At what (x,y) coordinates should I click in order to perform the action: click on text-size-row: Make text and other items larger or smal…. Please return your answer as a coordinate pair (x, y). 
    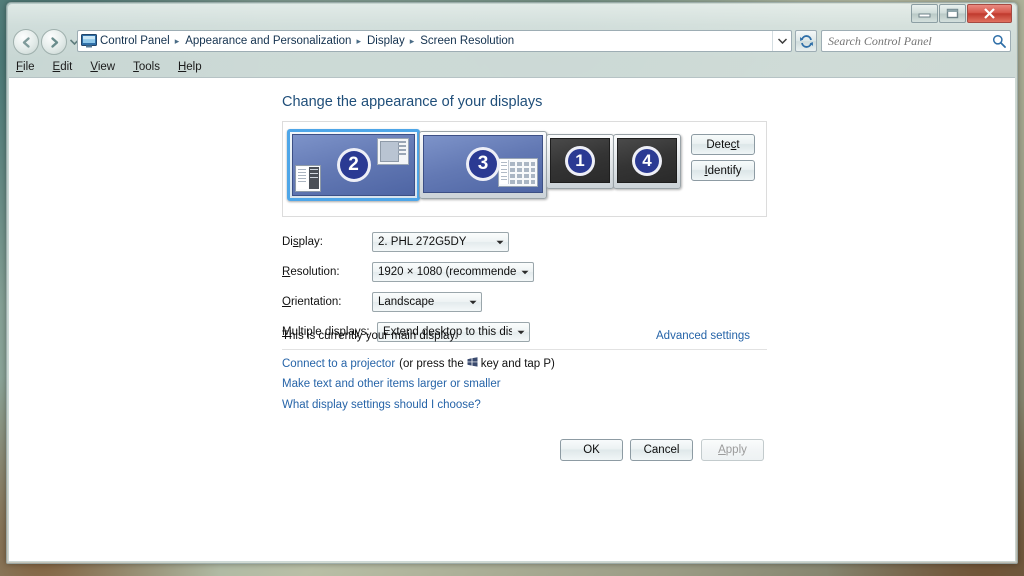
    Looking at the image, I should click on (391, 384).